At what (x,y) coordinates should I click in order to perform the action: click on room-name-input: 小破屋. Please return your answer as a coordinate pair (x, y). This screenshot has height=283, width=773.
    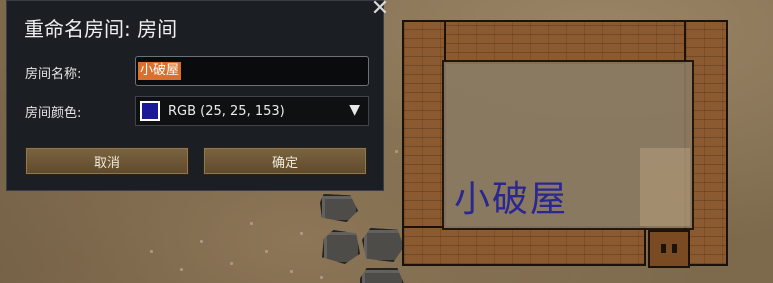
    Looking at the image, I should click on (252, 71).